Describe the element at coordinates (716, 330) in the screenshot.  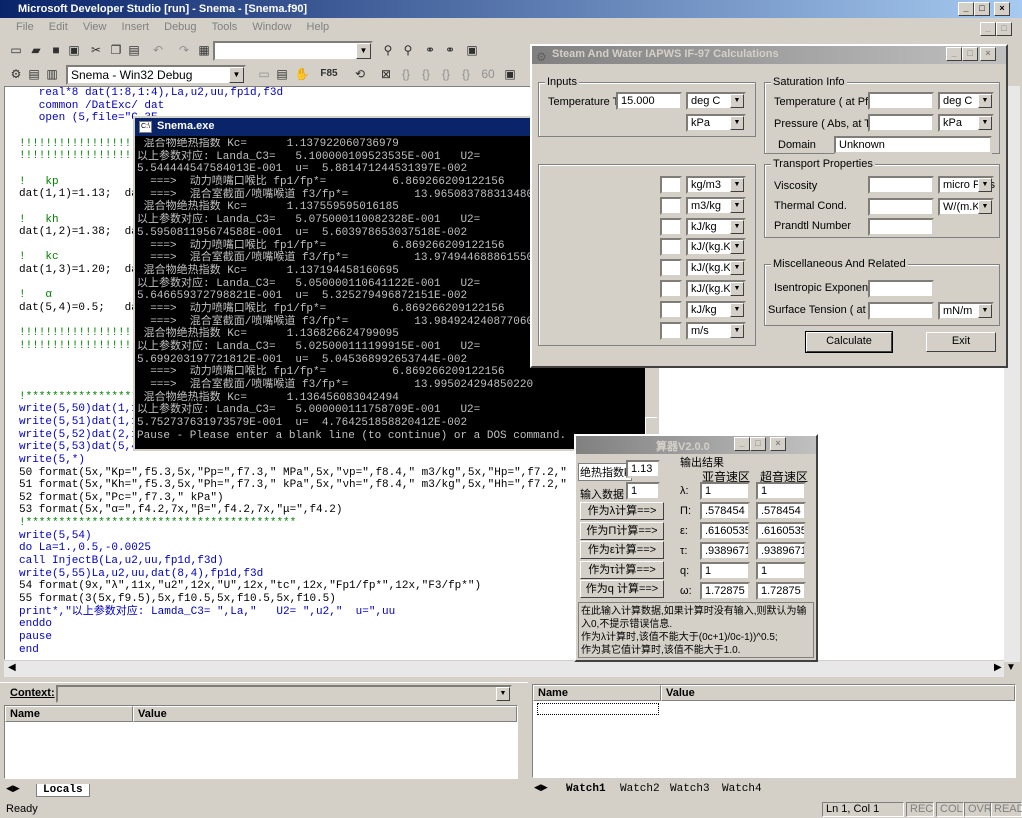
I see `property-unit-select: m/s ▼` at that location.